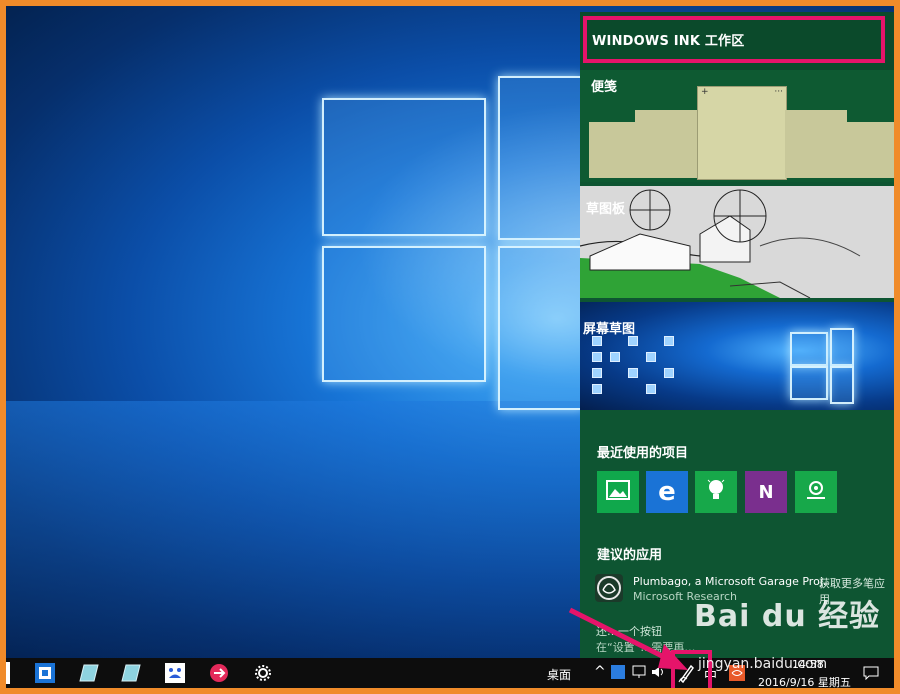 The height and width of the screenshot is (694, 900). What do you see at coordinates (609, 588) in the screenshot?
I see `plumbago-icon` at bounding box center [609, 588].